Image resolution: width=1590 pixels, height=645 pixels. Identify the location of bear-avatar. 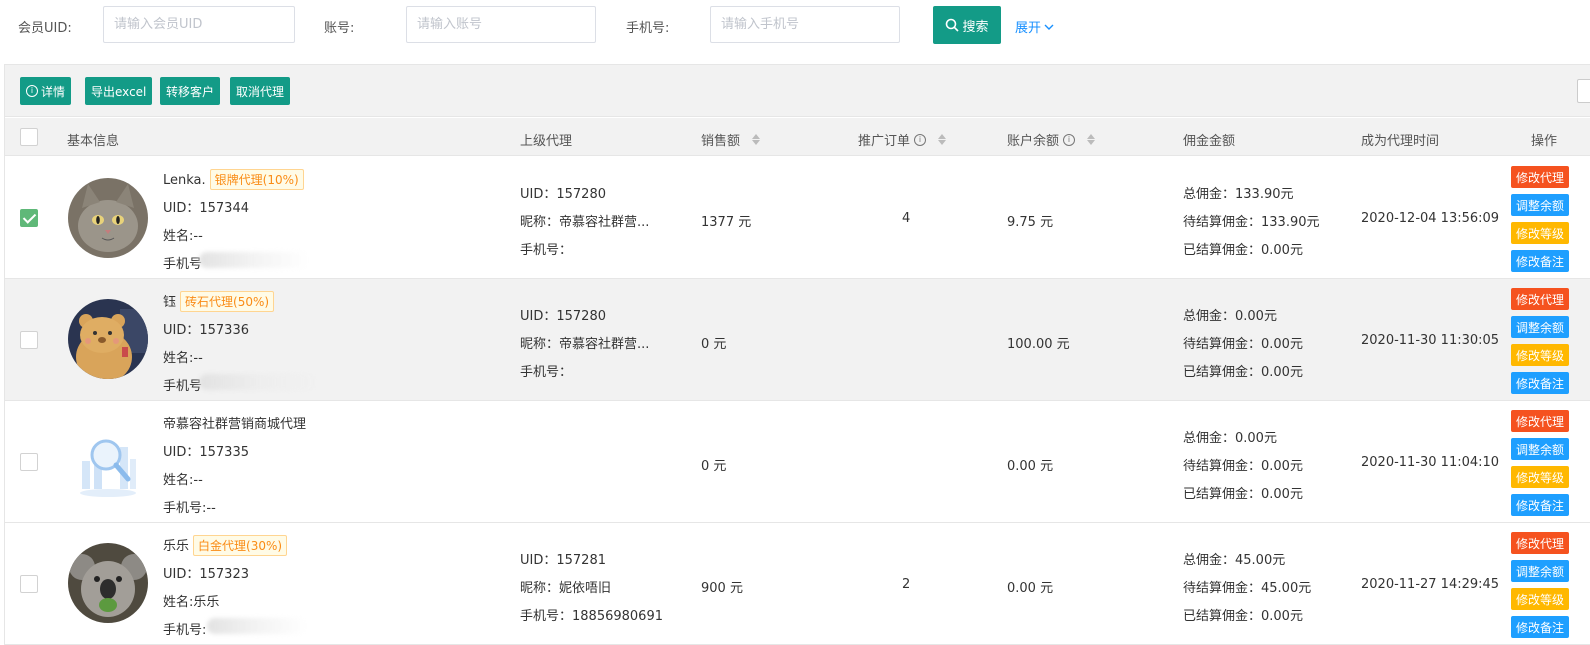
(108, 339).